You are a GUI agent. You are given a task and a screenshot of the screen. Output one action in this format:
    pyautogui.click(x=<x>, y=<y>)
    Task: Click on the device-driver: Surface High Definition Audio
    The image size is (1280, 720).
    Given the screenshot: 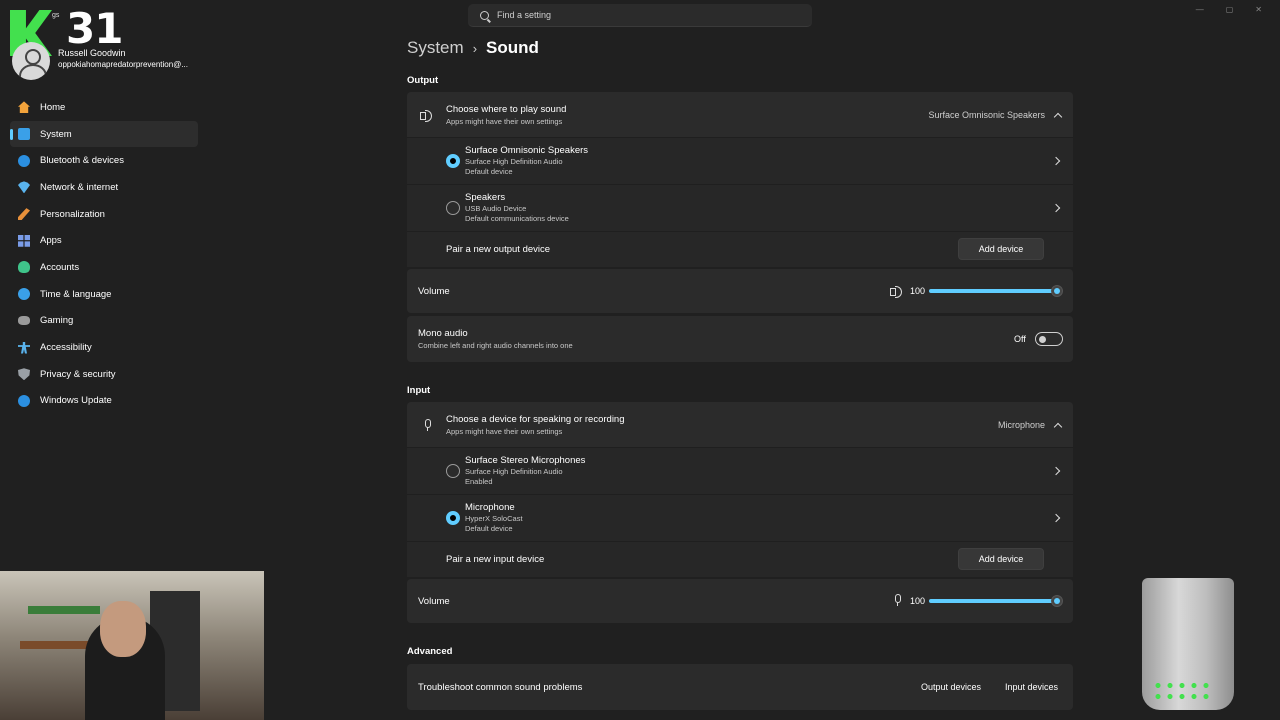 What is the action you would take?
    pyautogui.click(x=514, y=161)
    